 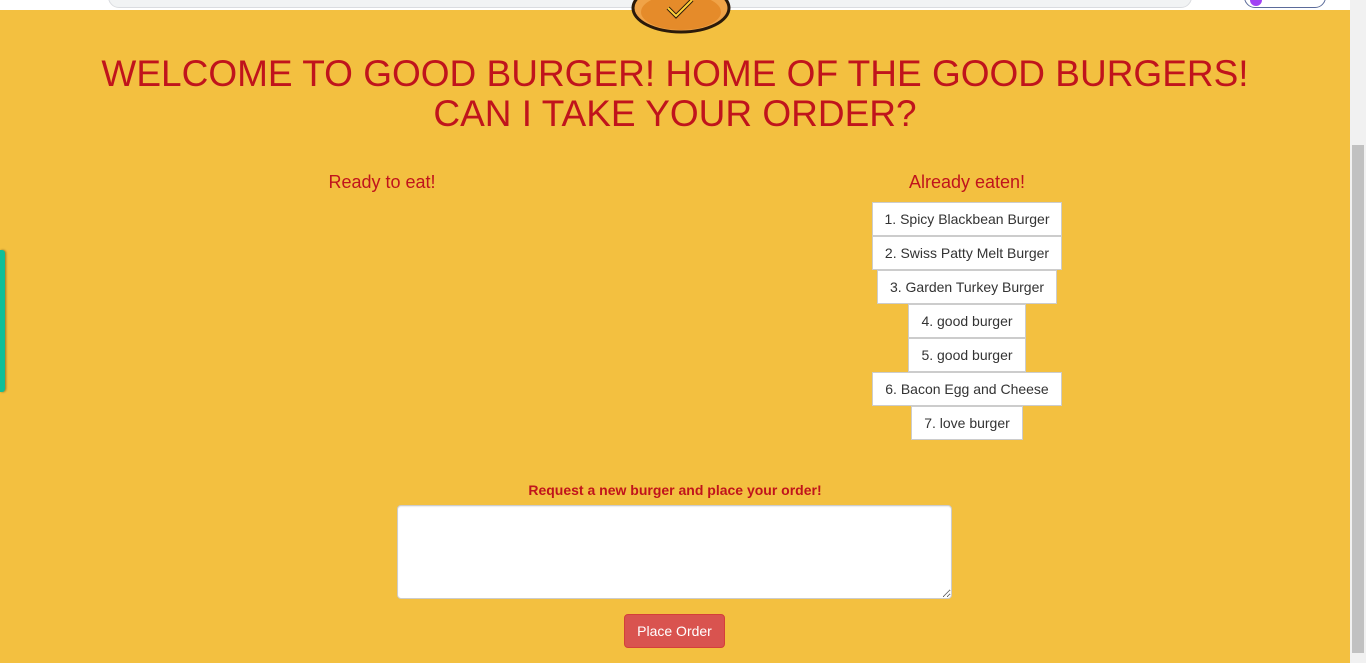 I want to click on eaten-burger-item: 3. Garden Turkey Burger, so click(x=967, y=287).